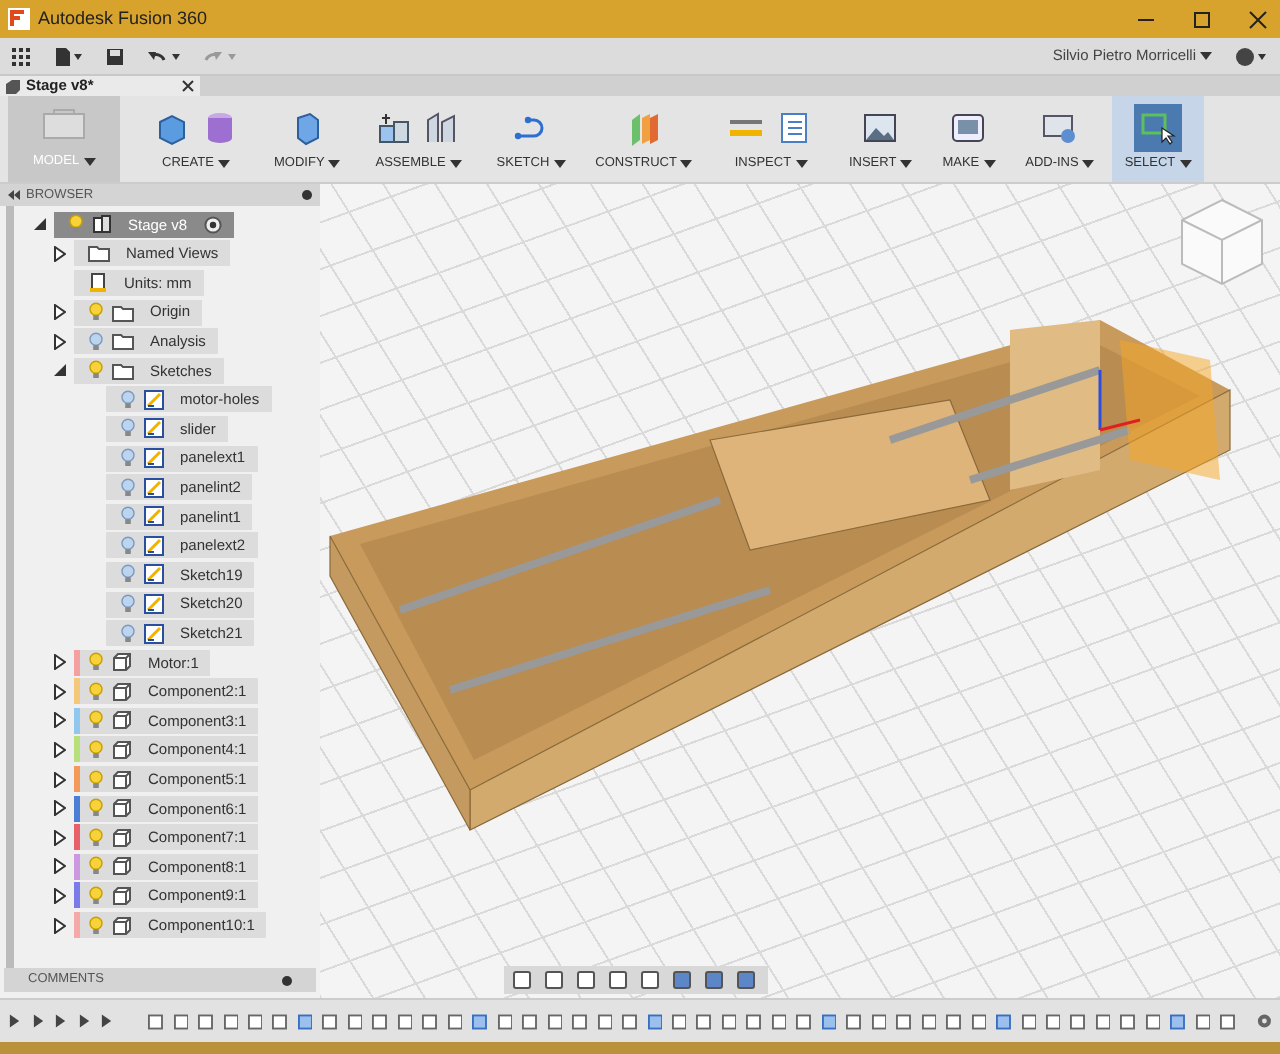 The image size is (1280, 1054). Describe the element at coordinates (652, 980) in the screenshot. I see `fit-icon` at that location.